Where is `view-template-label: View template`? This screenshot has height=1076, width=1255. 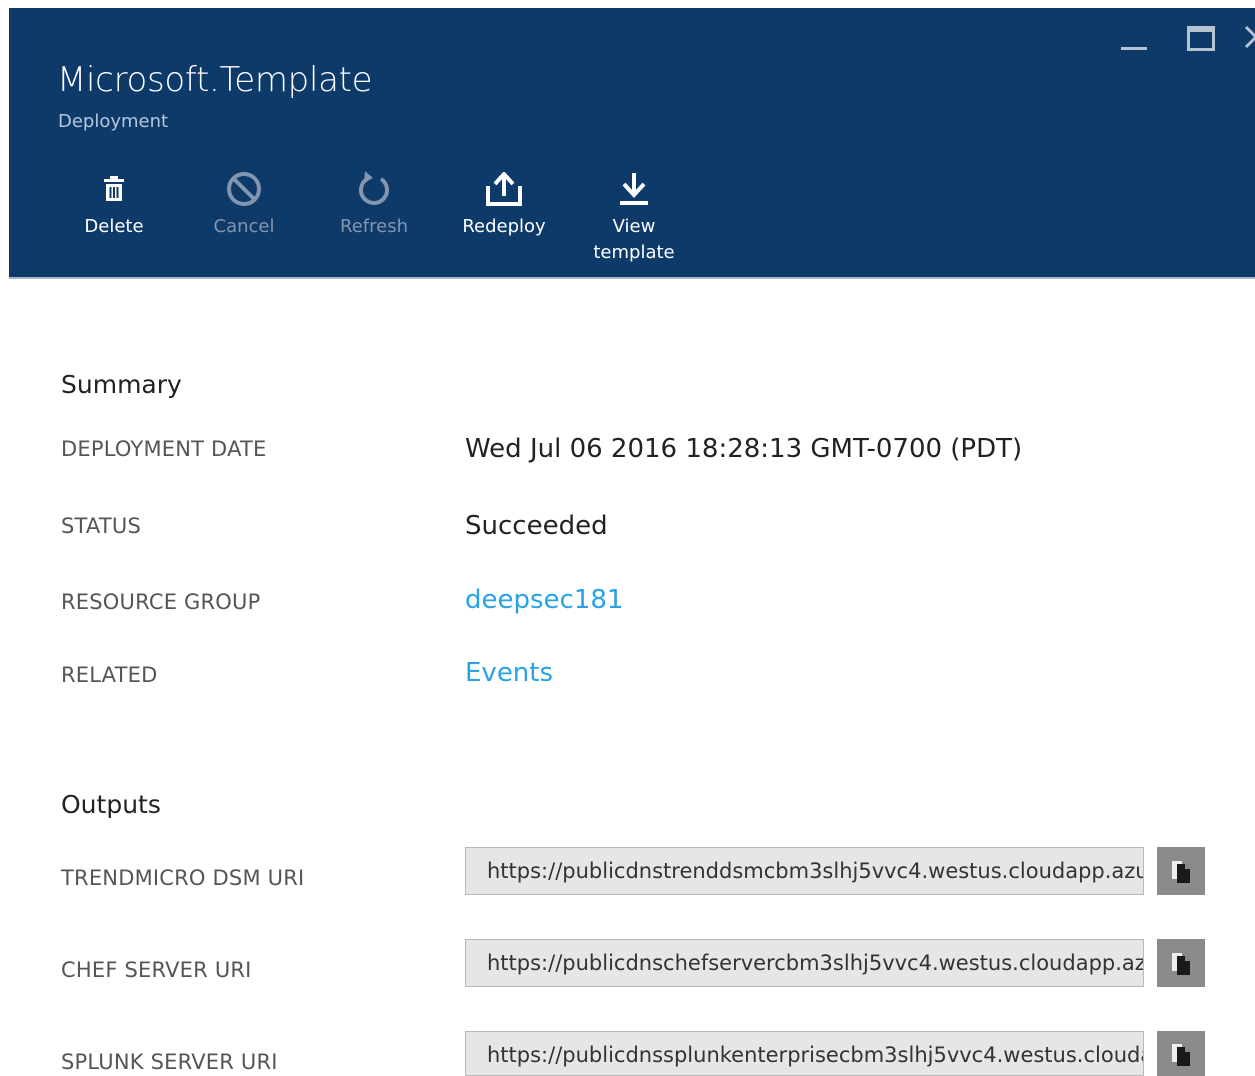
view-template-label: View template is located at coordinates (633, 240).